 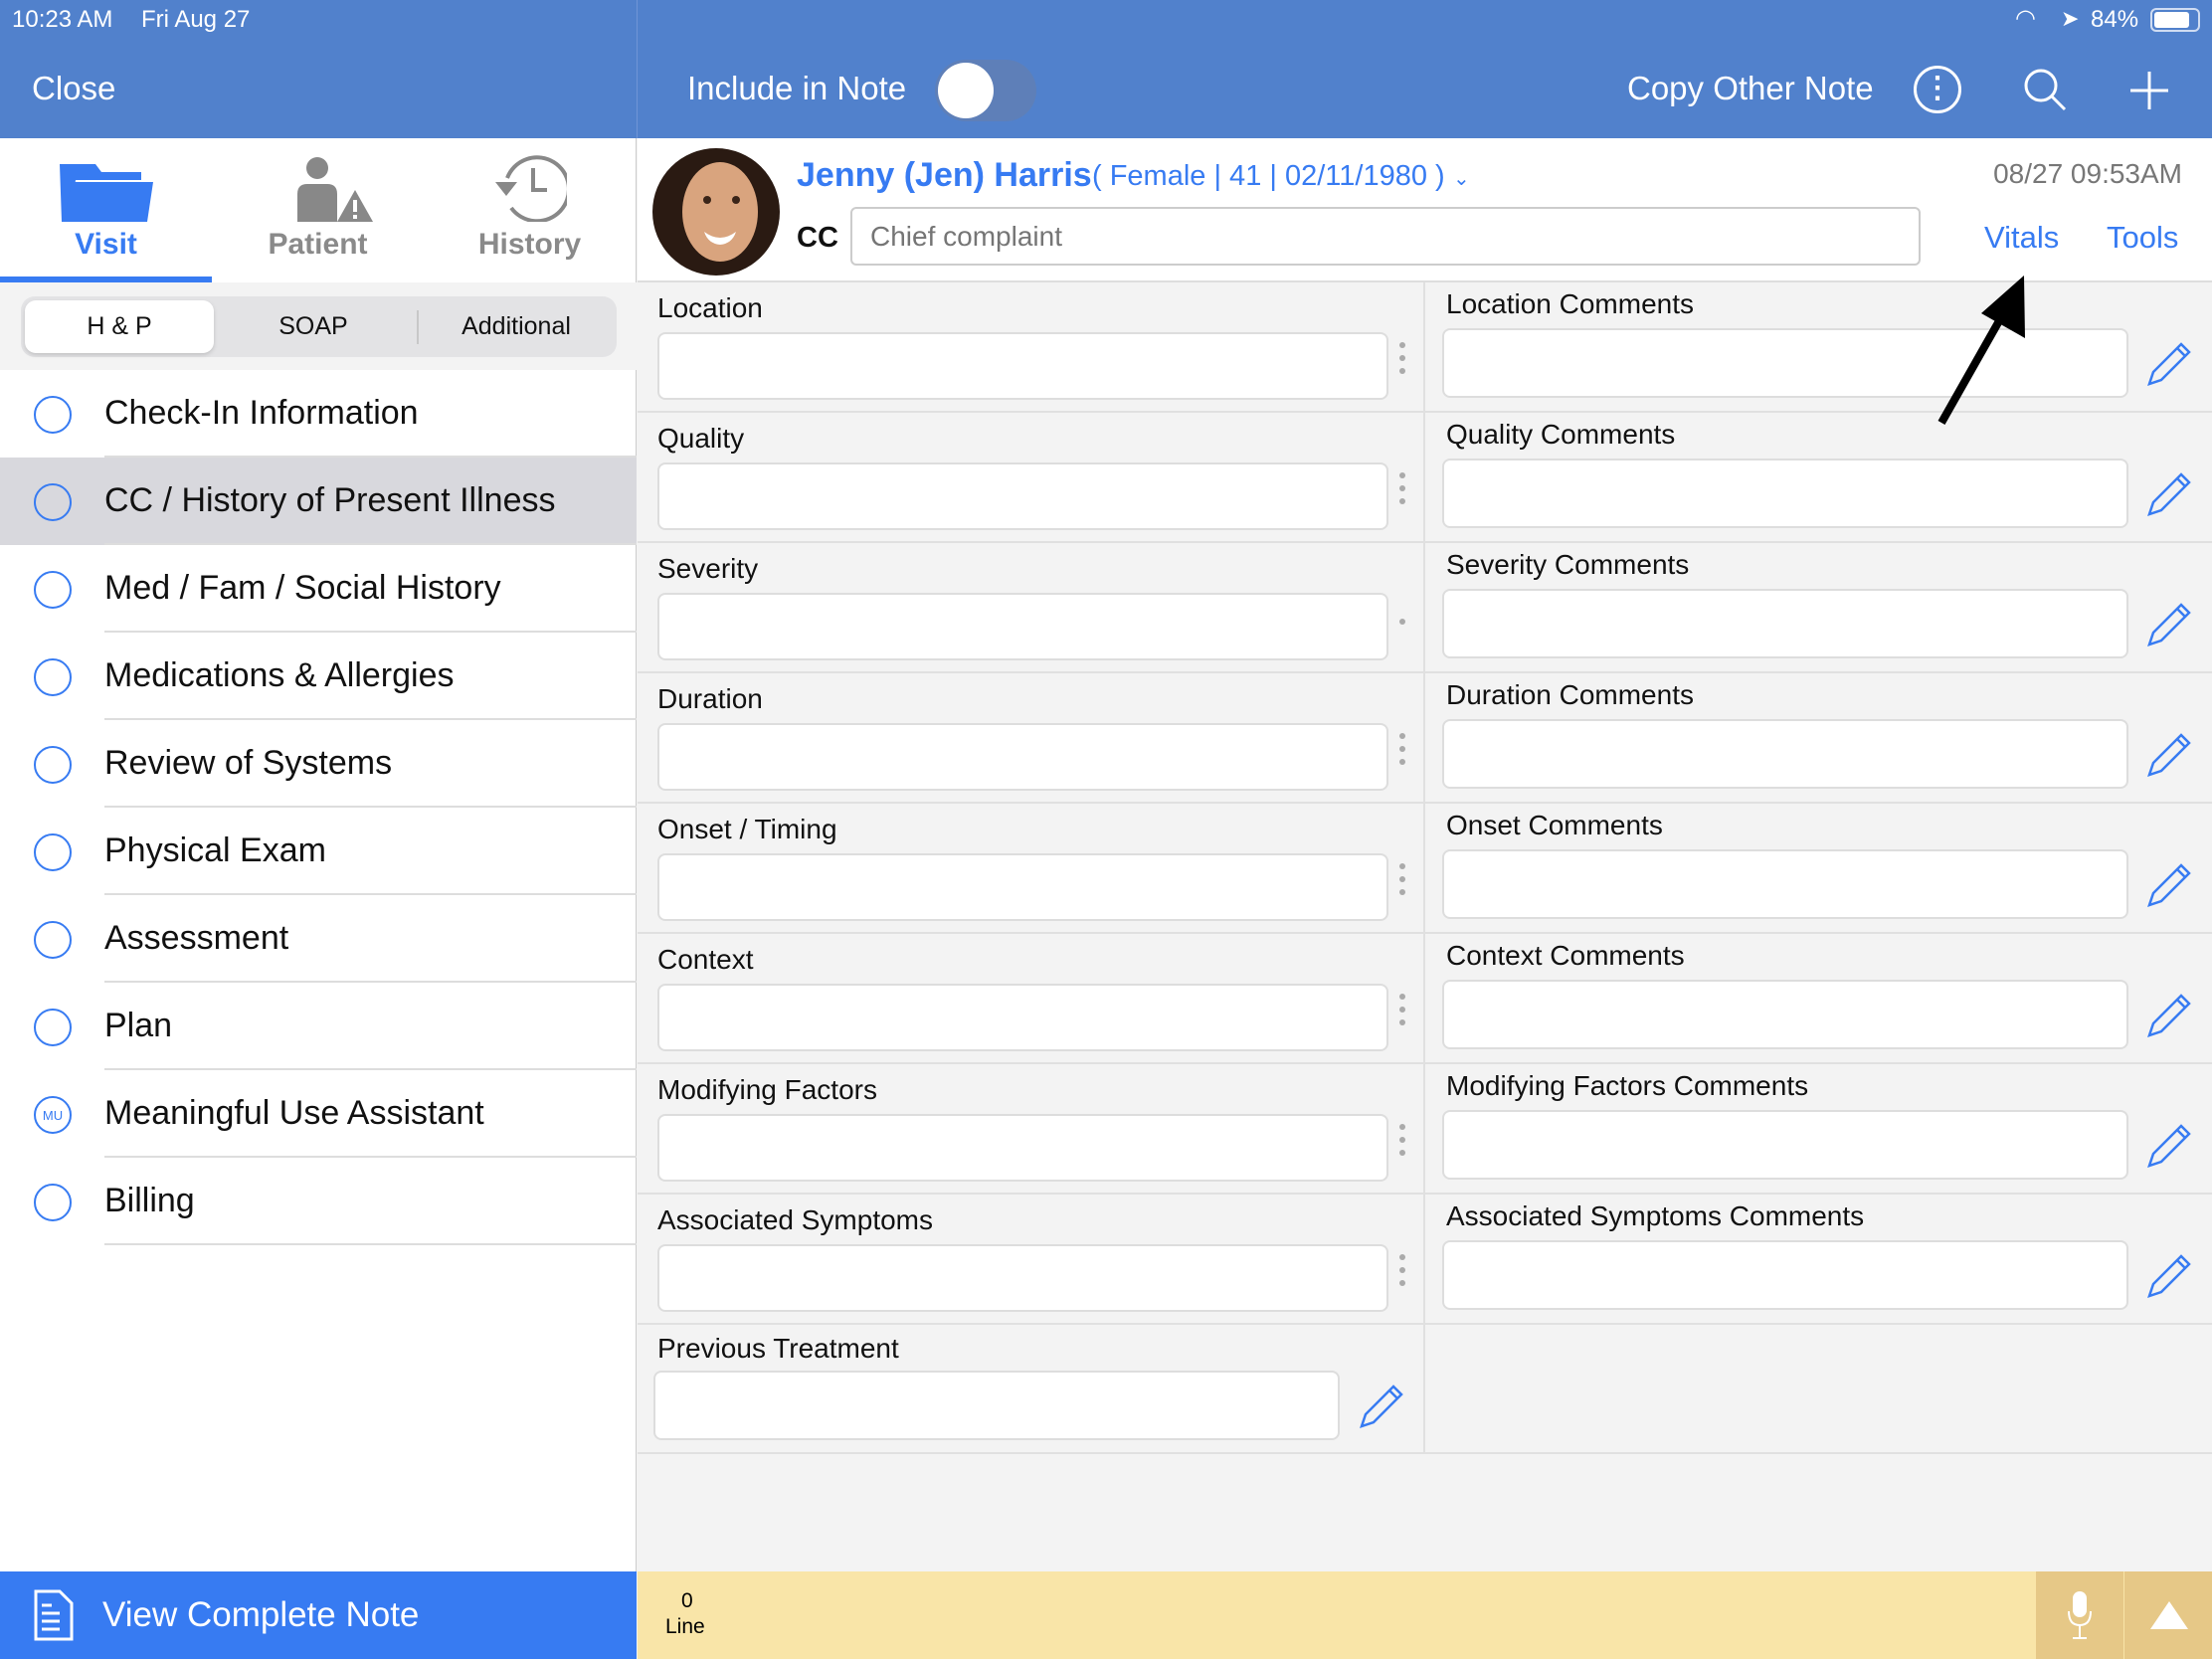 I want to click on sidebar-item-label: Check-In Information, so click(x=261, y=413).